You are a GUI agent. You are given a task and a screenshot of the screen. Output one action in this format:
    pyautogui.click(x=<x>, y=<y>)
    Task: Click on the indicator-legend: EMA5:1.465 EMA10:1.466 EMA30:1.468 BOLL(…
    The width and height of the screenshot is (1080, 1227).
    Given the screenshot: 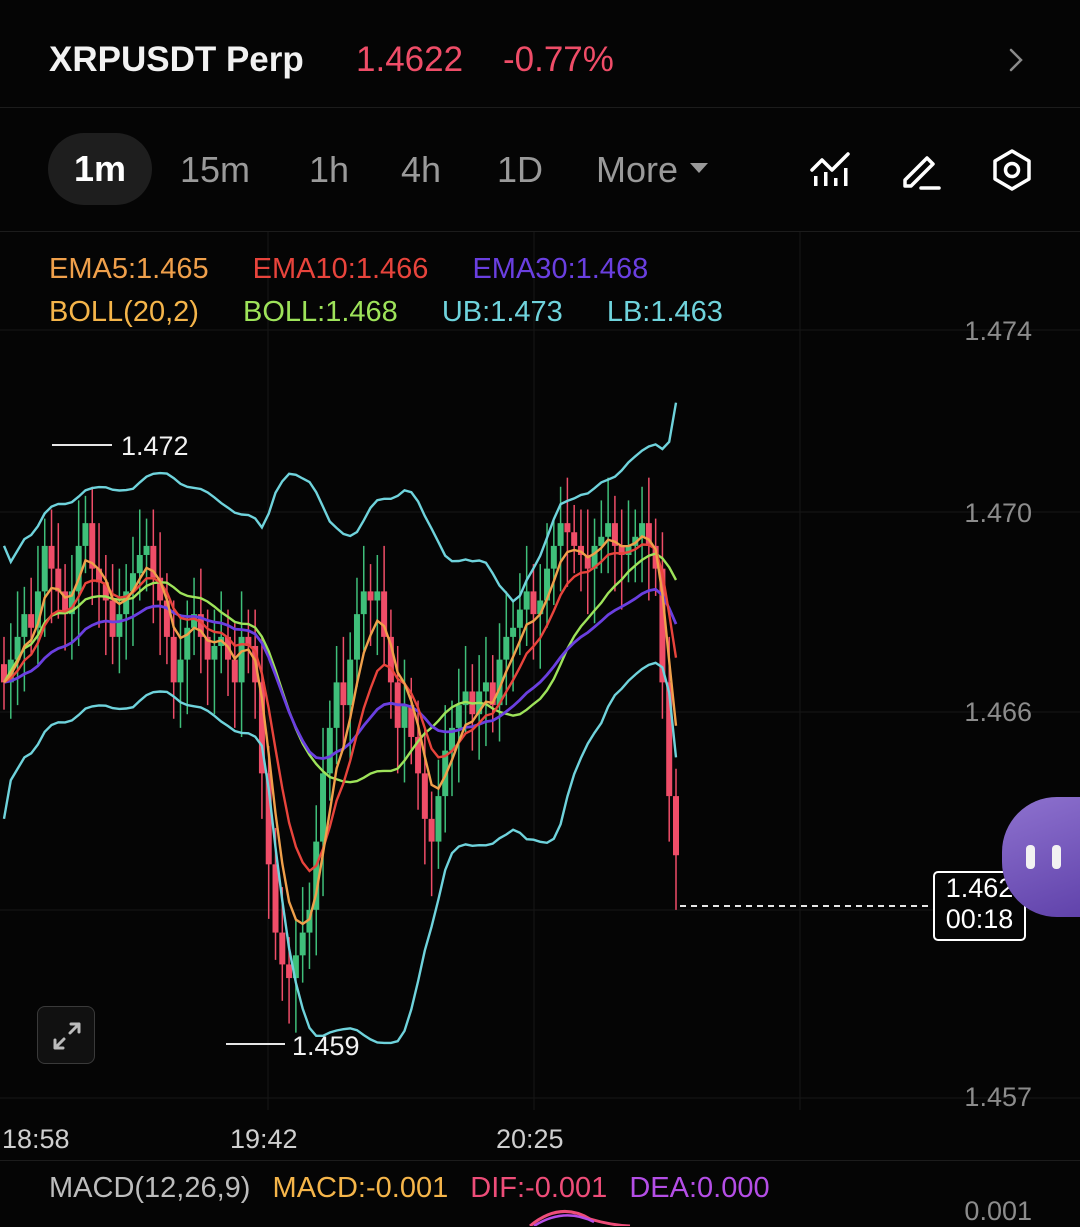 What is the action you would take?
    pyautogui.click(x=404, y=291)
    